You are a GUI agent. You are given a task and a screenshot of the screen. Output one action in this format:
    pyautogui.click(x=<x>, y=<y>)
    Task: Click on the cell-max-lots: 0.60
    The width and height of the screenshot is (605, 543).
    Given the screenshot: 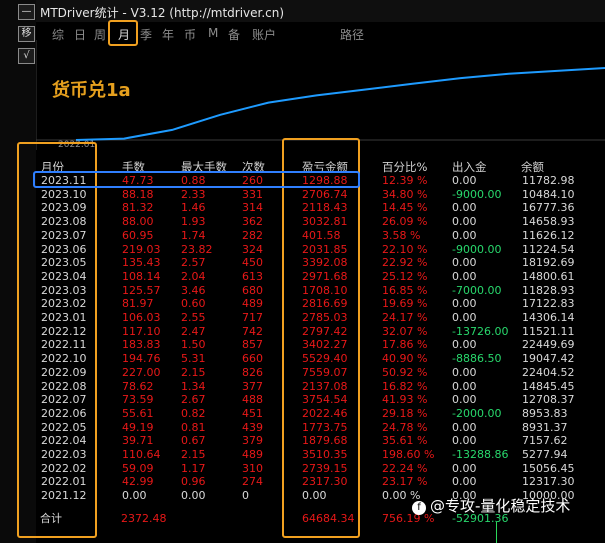 What is the action you would take?
    pyautogui.click(x=193, y=304)
    